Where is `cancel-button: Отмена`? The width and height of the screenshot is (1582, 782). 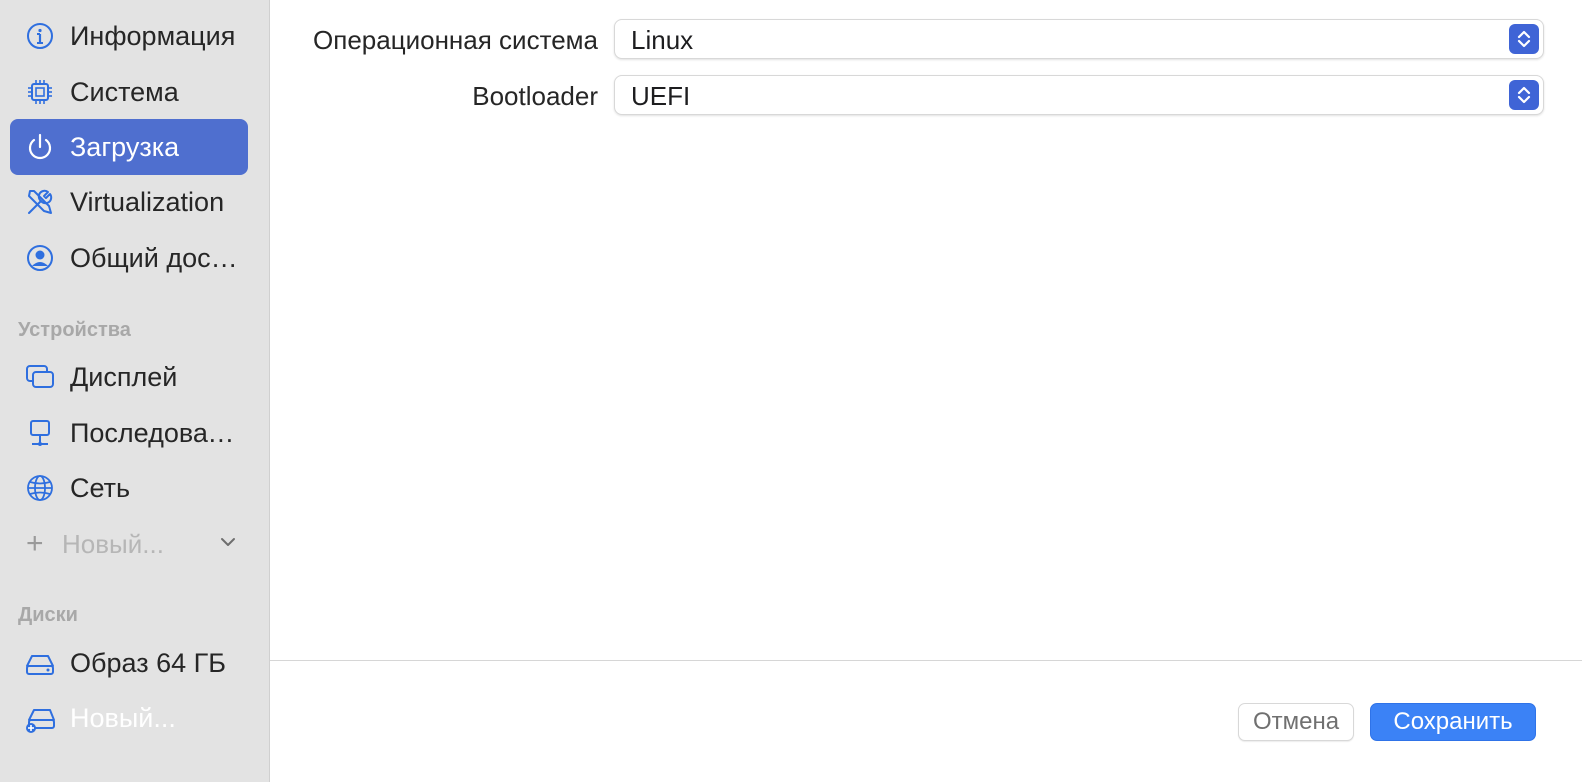
cancel-button: Отмена is located at coordinates (1296, 722).